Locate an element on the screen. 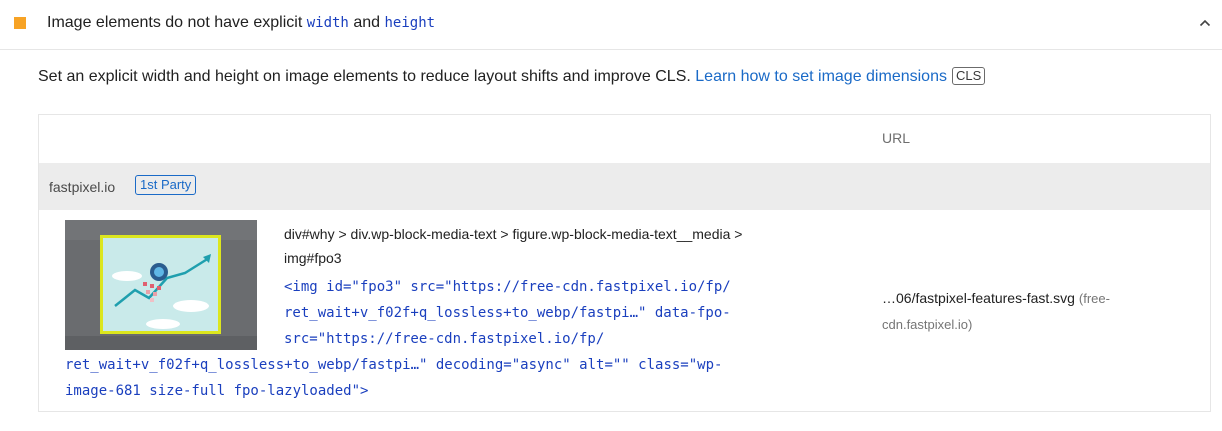 This screenshot has height=431, width=1222. code-height: height is located at coordinates (410, 23).